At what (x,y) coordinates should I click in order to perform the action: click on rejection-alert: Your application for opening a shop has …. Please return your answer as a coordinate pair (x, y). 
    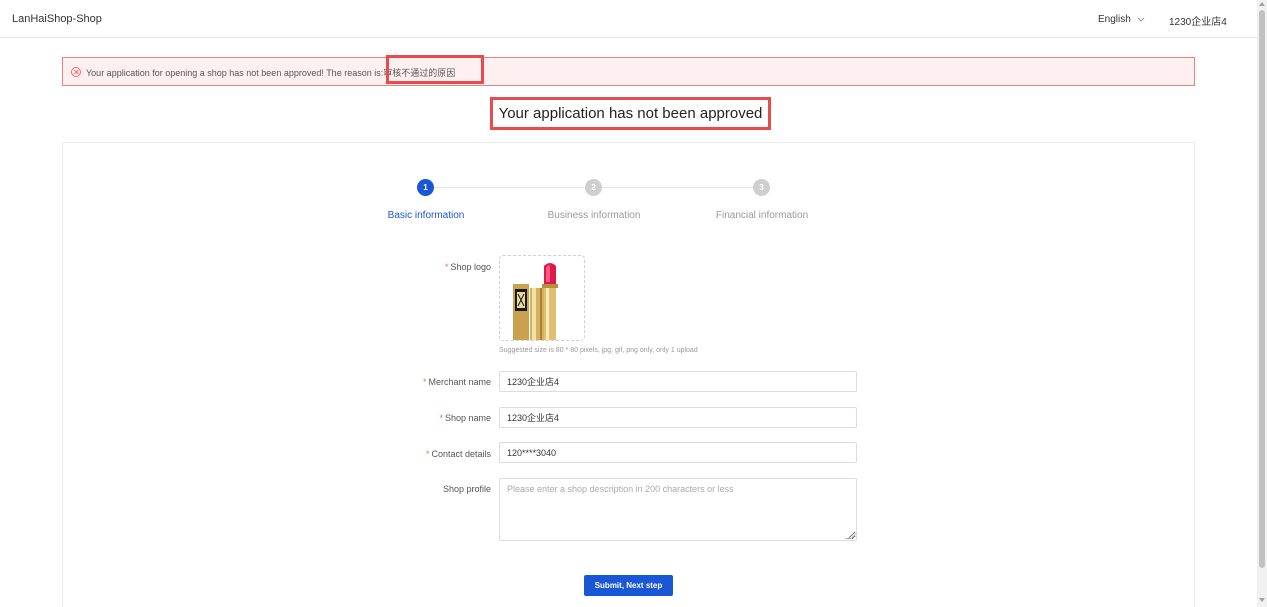
    Looking at the image, I should click on (628, 71).